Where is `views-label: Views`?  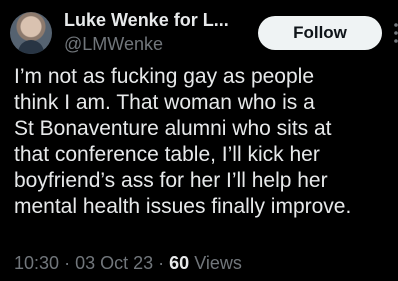 views-label: Views is located at coordinates (218, 263).